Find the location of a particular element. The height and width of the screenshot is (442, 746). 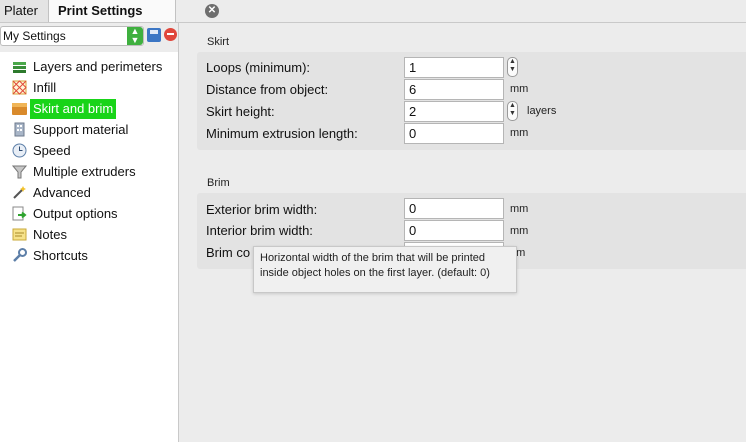

skirt-height-input: 2 is located at coordinates (454, 111).